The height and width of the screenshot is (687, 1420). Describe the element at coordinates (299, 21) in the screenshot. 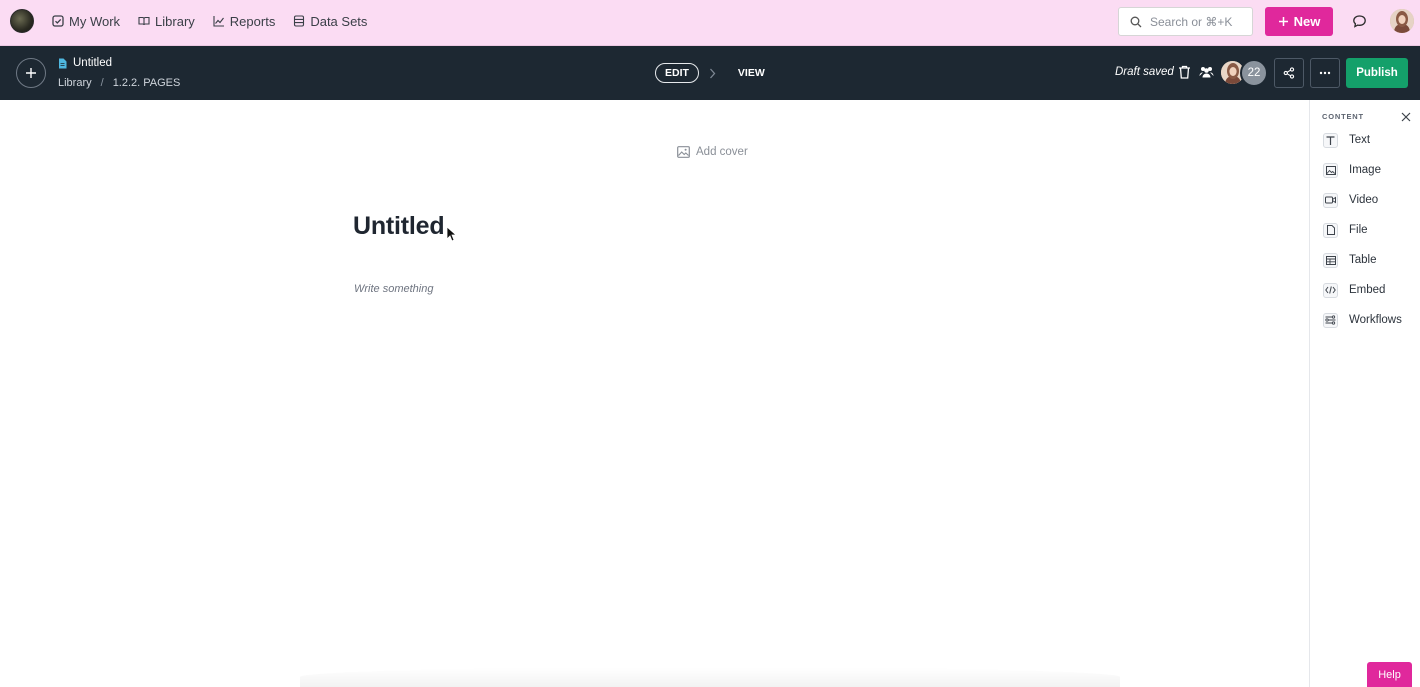

I see `database-icon` at that location.